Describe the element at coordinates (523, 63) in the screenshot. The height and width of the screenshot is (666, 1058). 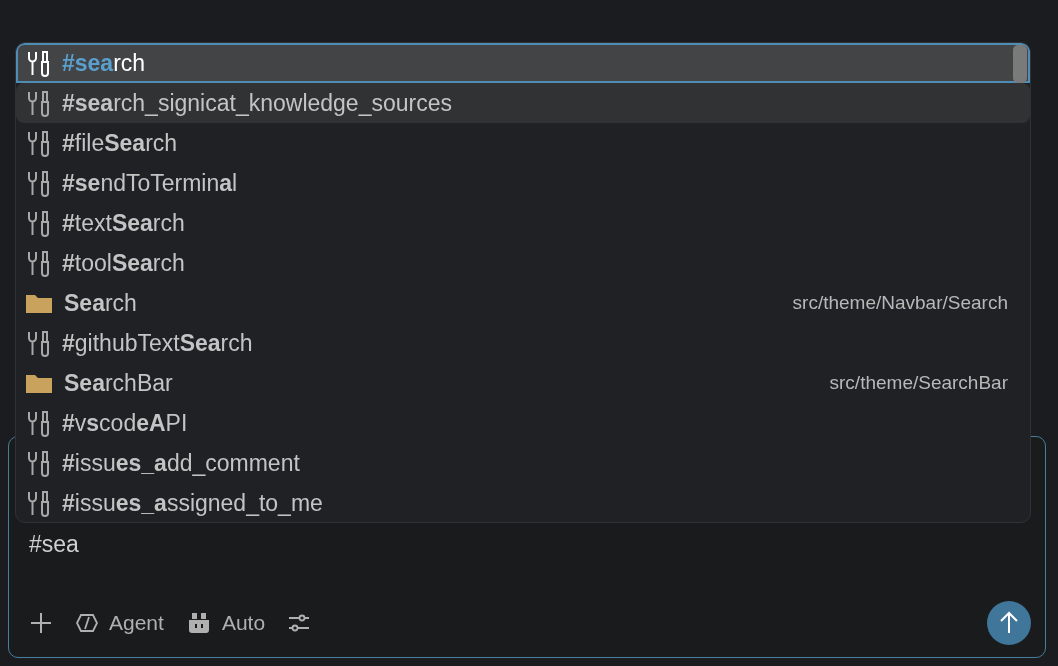
I see `suggestion-item: #search` at that location.